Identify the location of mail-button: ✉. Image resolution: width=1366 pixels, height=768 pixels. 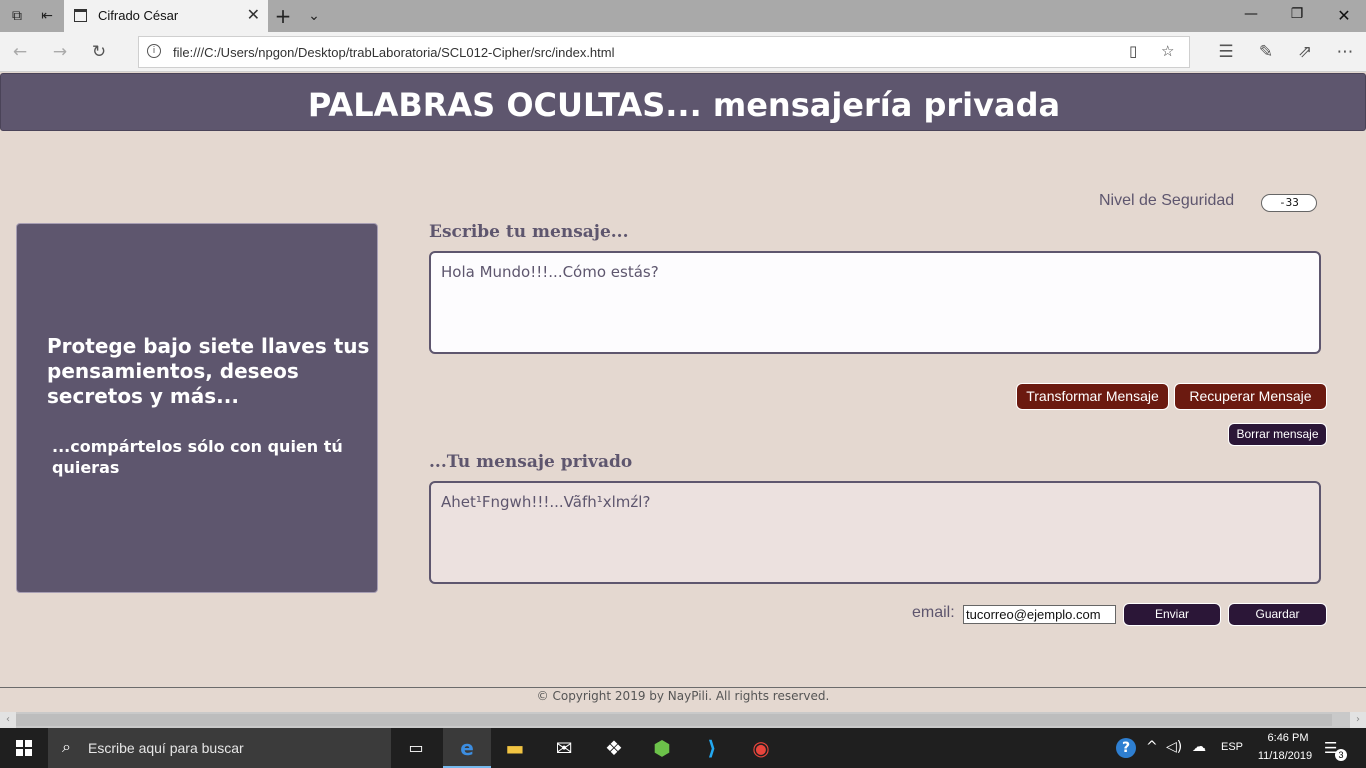
(564, 748).